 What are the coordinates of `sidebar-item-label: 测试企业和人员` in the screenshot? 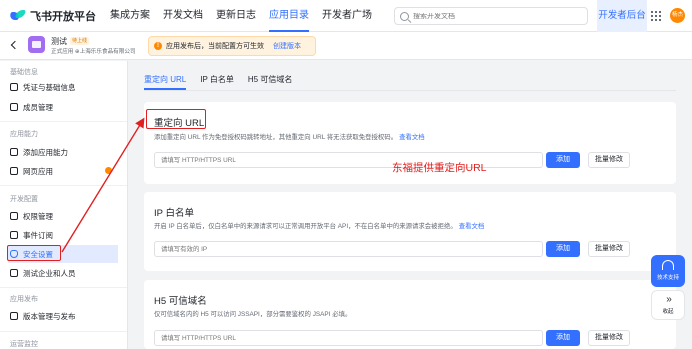 It's located at (49, 273).